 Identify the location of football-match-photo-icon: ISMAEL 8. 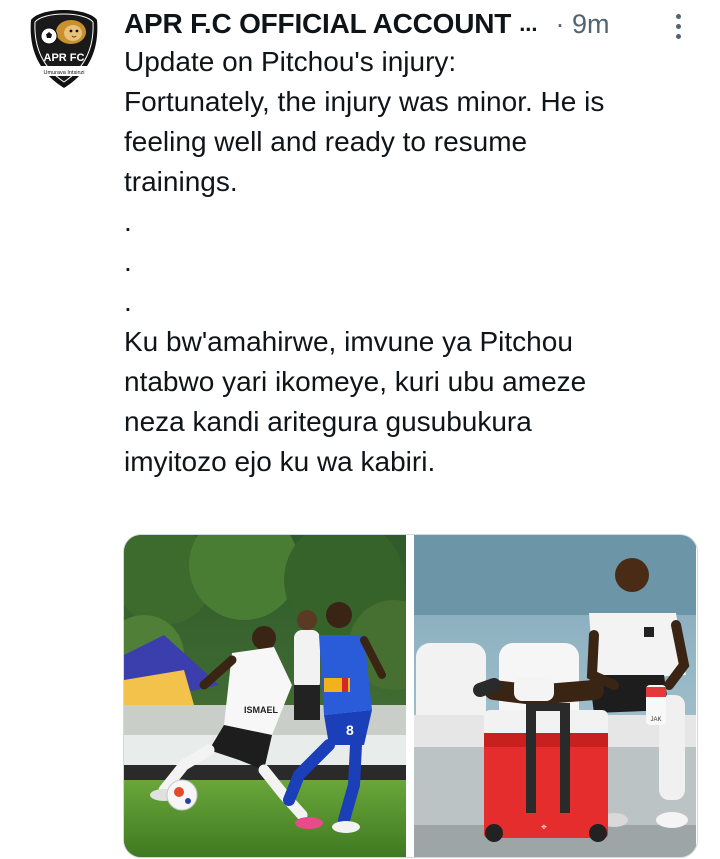
(265, 696).